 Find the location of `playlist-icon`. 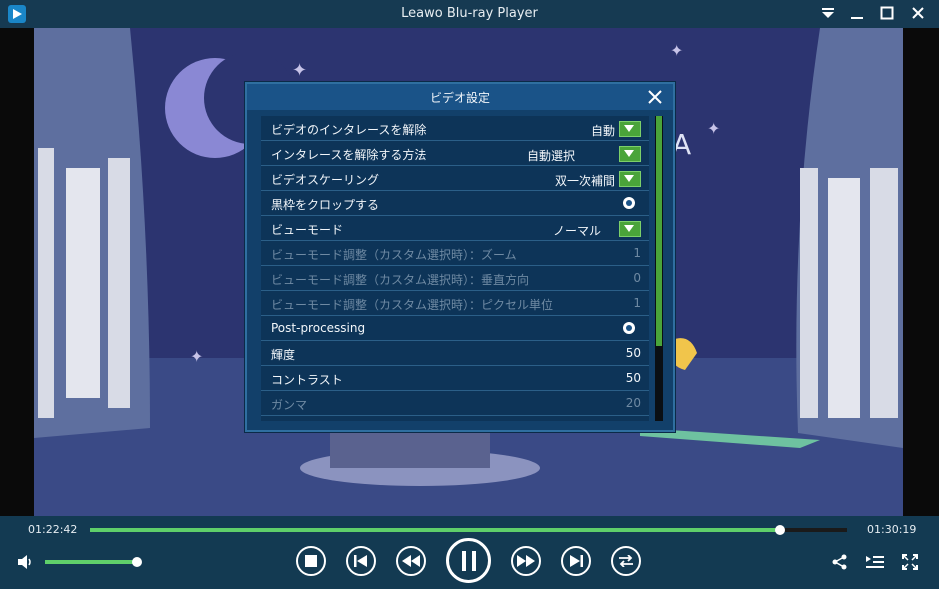

playlist-icon is located at coordinates (875, 564).